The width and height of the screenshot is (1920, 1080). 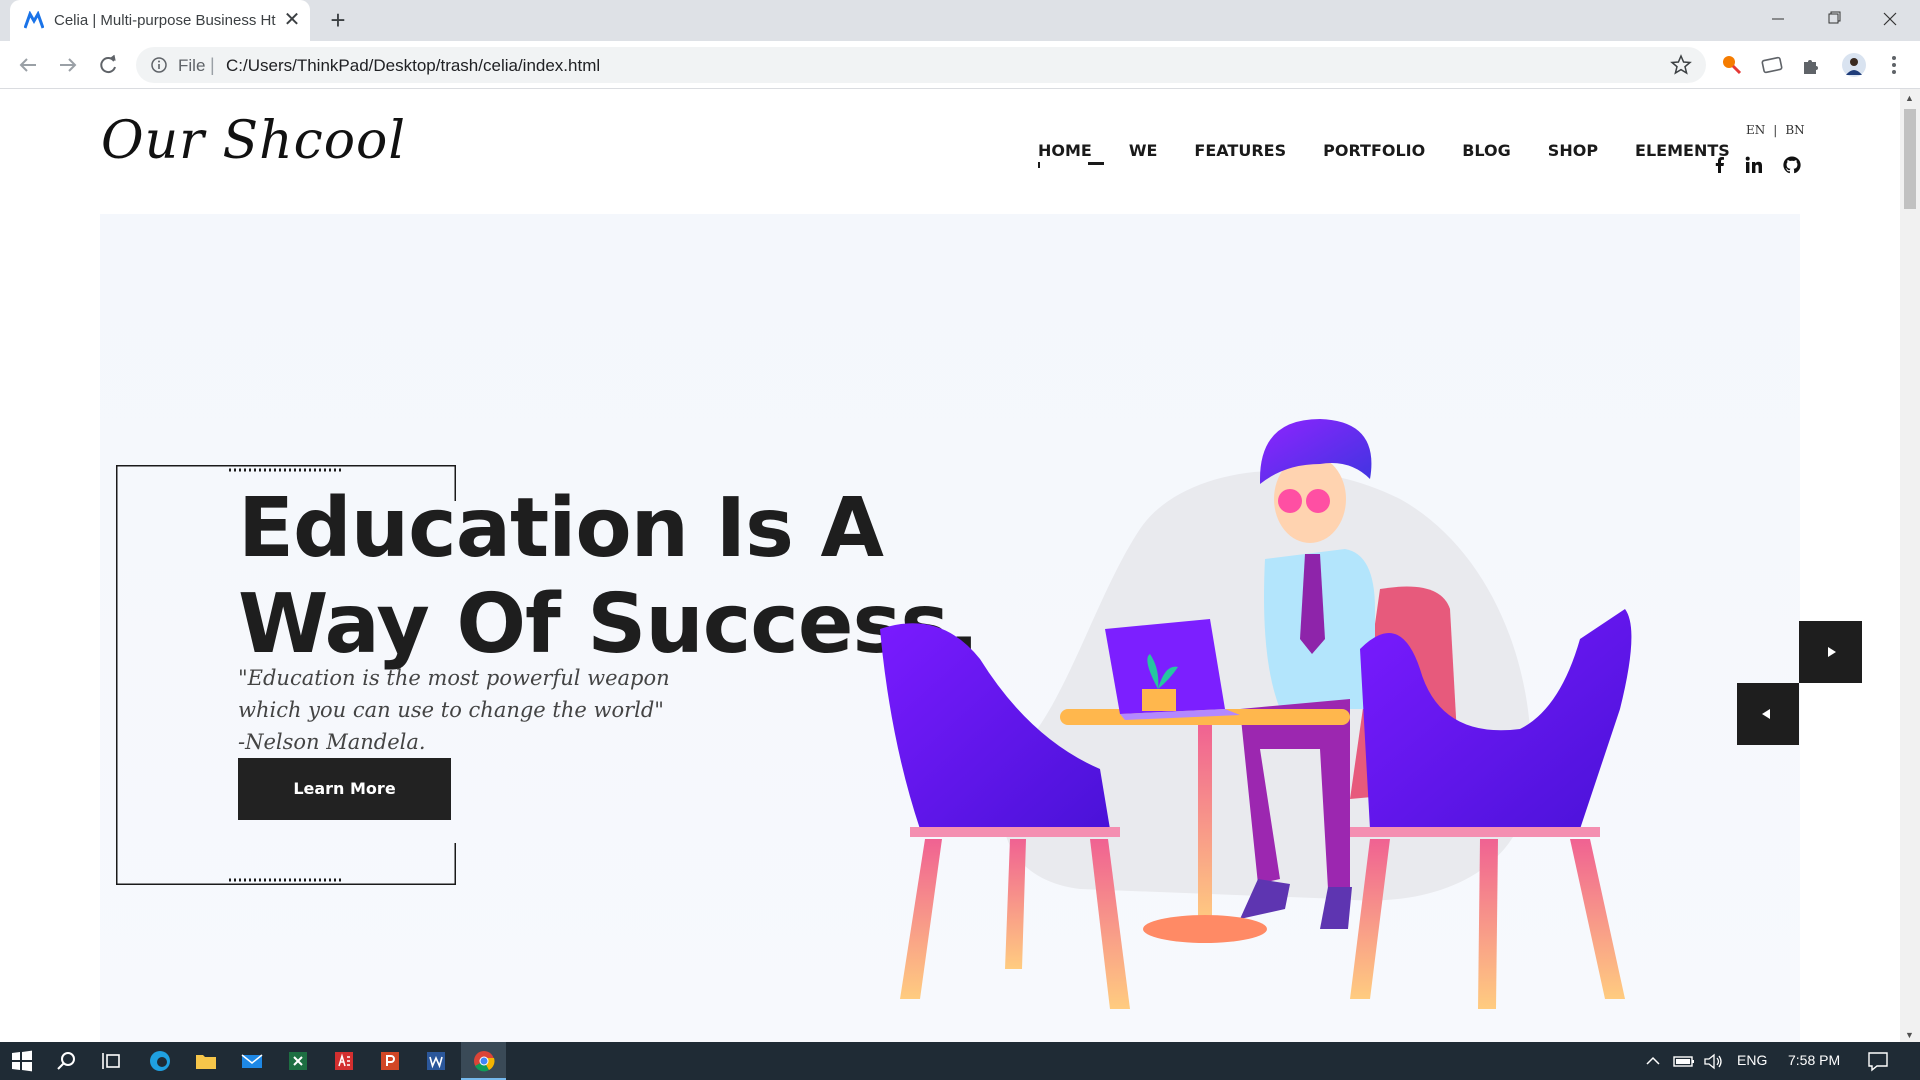 What do you see at coordinates (1768, 714) in the screenshot?
I see `slider-prev-button` at bounding box center [1768, 714].